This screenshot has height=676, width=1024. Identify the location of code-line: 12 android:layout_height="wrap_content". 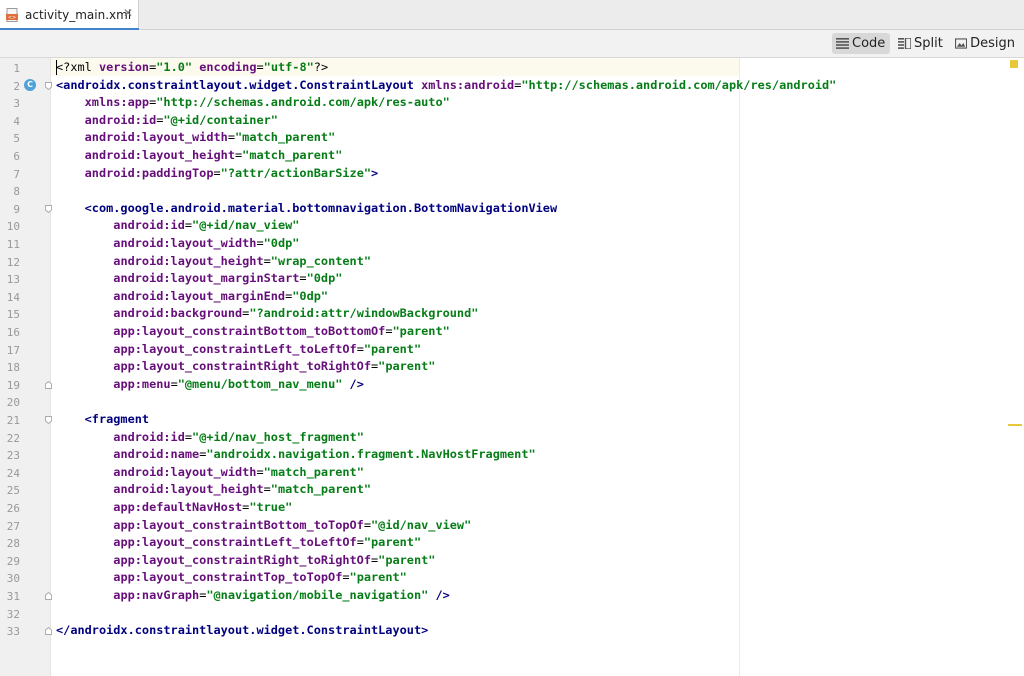
(512, 262).